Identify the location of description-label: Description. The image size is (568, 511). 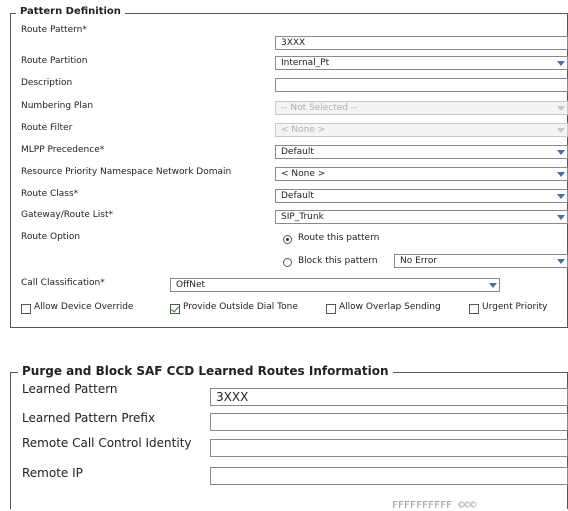
(47, 83).